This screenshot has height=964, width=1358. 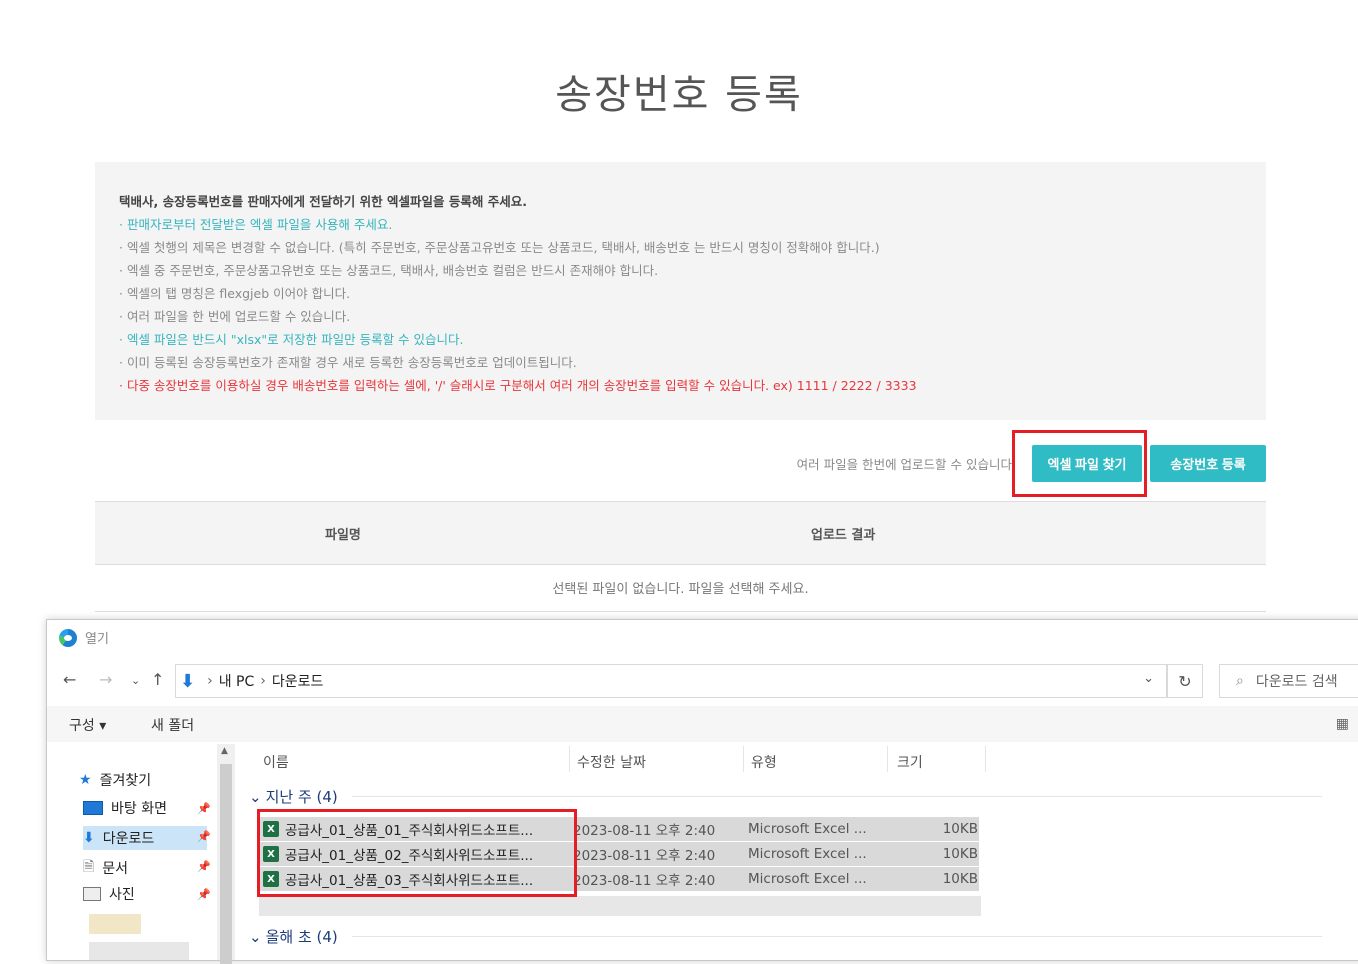 What do you see at coordinates (671, 681) in the screenshot?
I see `address-bar: ⬇ › 내 PC › 다운로드 ⌄` at bounding box center [671, 681].